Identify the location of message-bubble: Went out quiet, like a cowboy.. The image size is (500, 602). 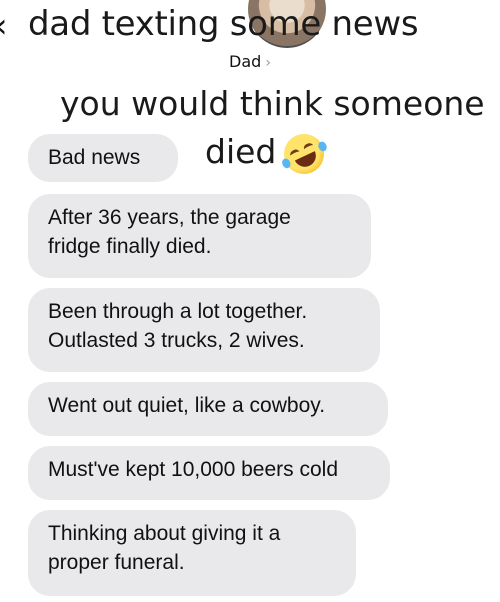
(208, 409).